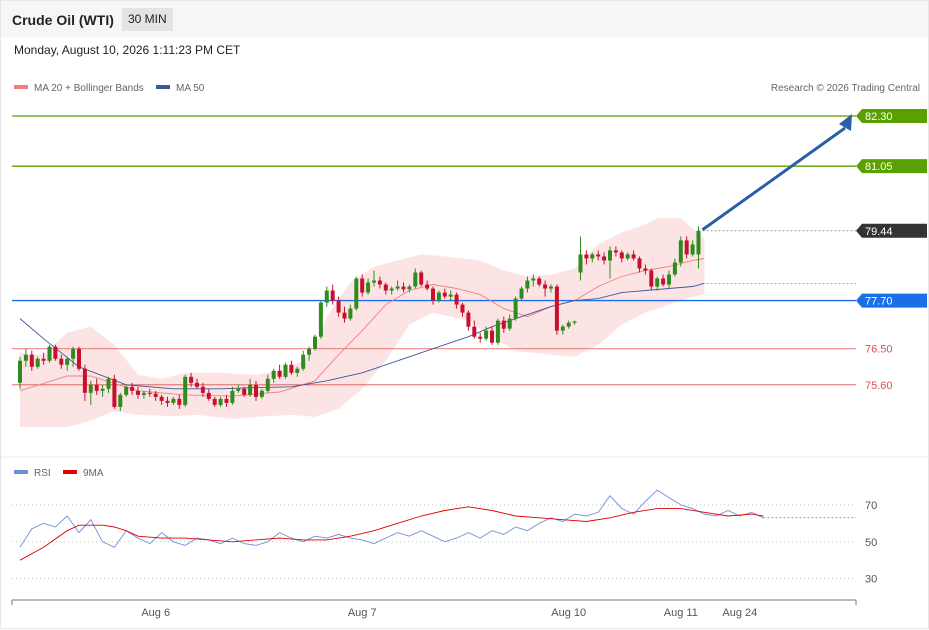  Describe the element at coordinates (739, 613) in the screenshot. I see `x-tick-aug-24: Aug 24` at that location.